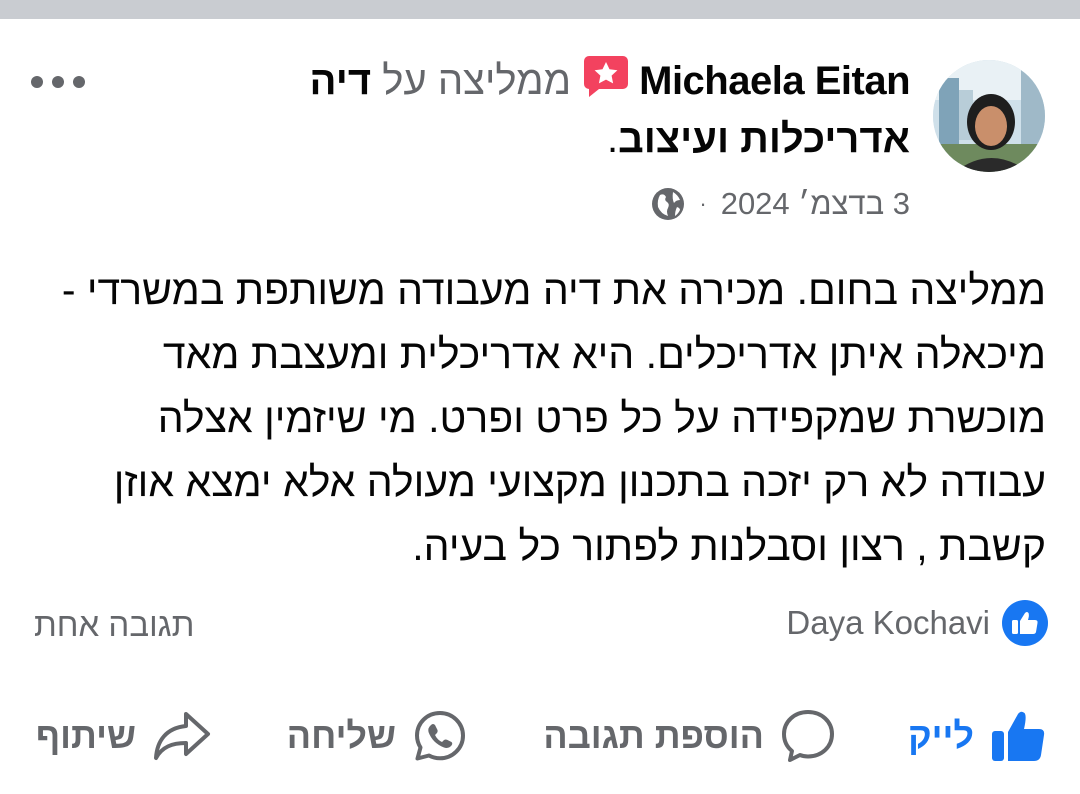  I want to click on share-label: שיתוף, so click(85, 735).